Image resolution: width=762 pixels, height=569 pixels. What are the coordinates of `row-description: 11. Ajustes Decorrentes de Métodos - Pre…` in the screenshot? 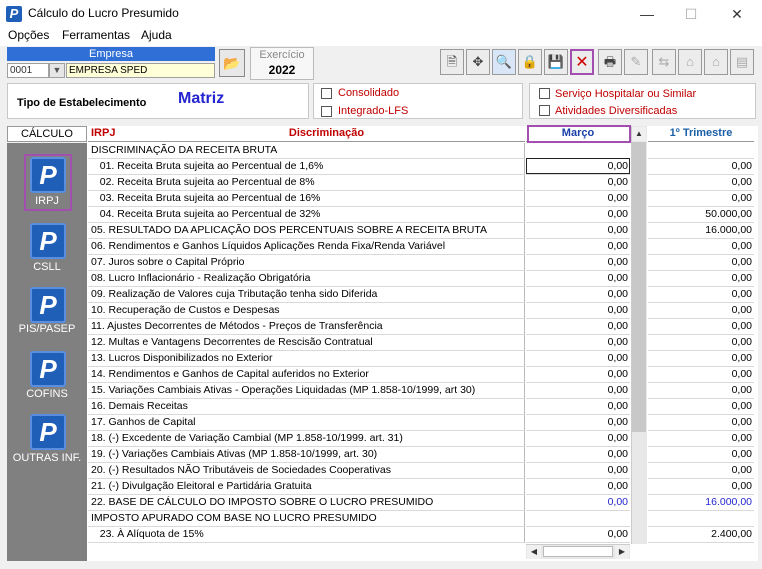 It's located at (306, 327).